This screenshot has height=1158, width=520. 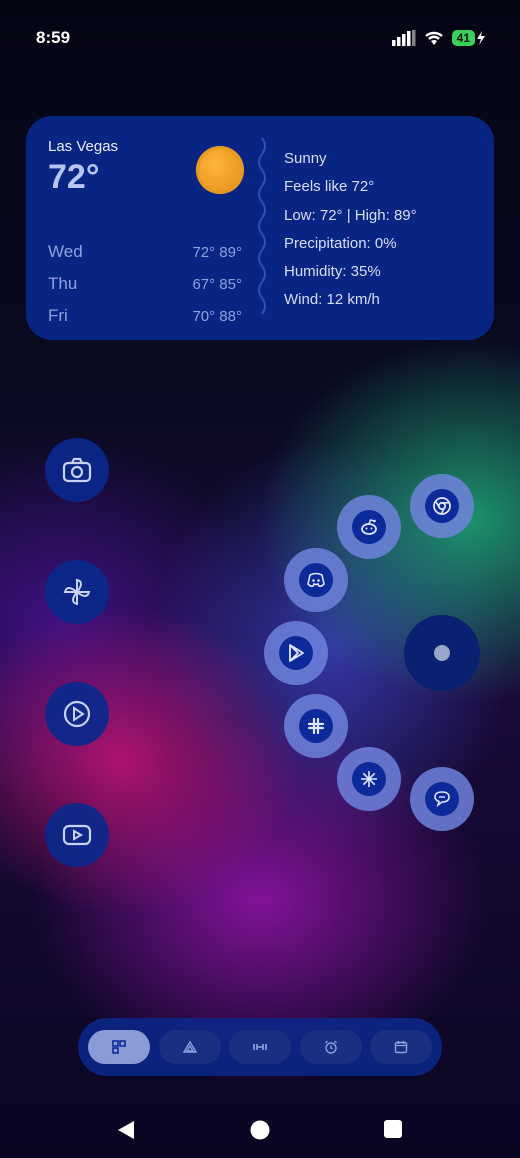 I want to click on weather-humidity: Humidity: 35%, so click(x=332, y=272).